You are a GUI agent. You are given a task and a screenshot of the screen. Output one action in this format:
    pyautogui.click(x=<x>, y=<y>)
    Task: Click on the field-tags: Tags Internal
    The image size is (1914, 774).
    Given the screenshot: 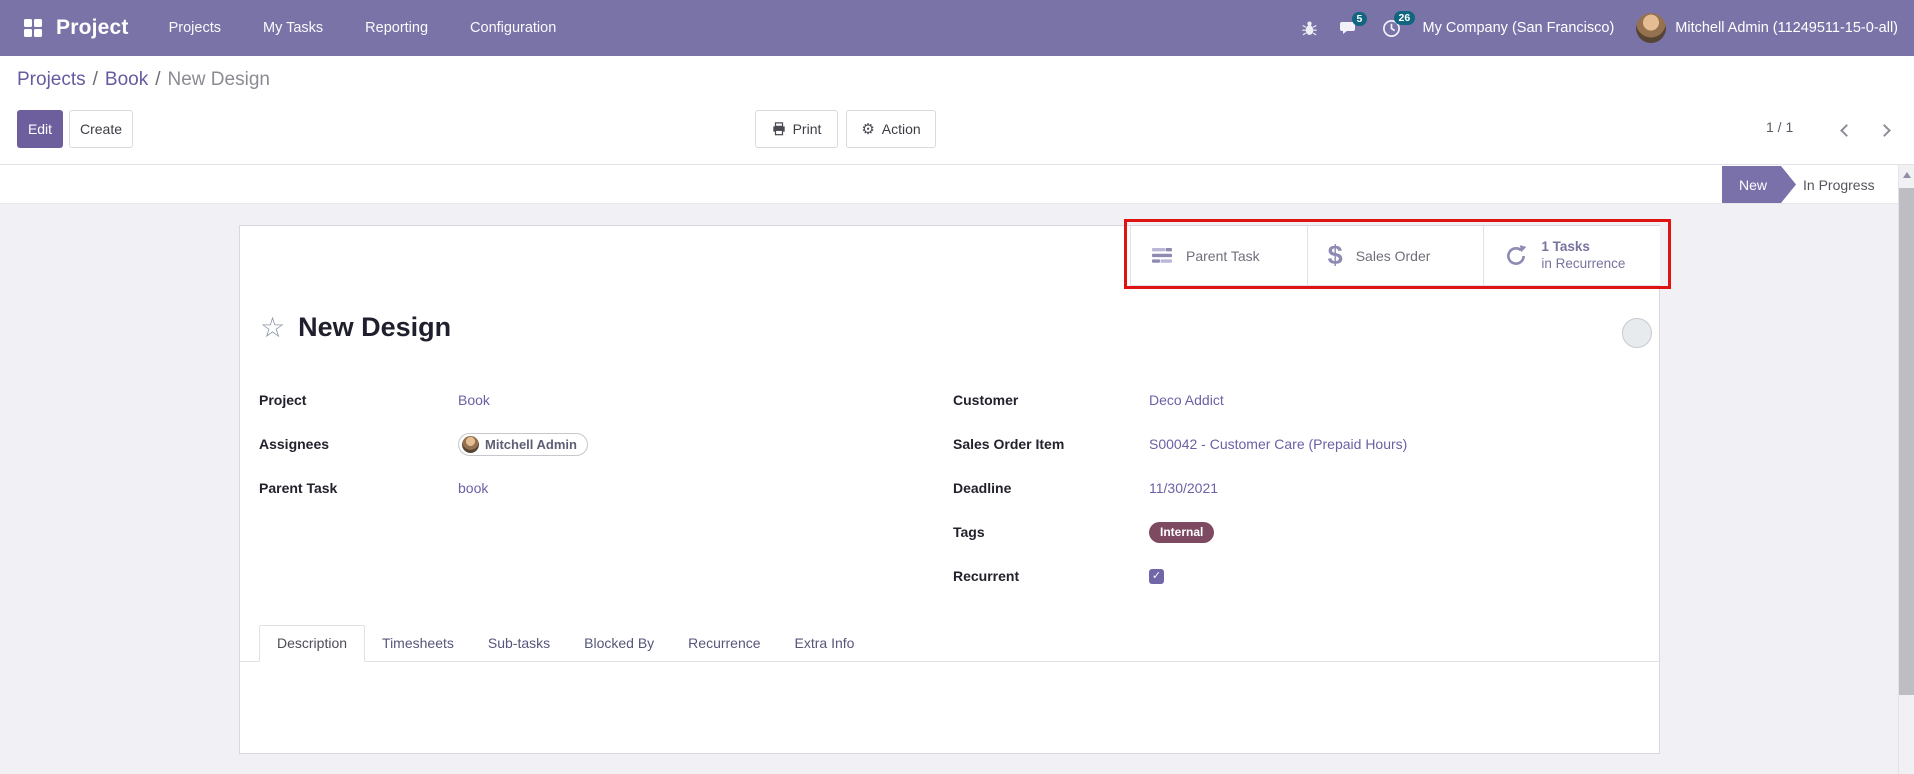 What is the action you would take?
    pyautogui.click(x=1298, y=532)
    